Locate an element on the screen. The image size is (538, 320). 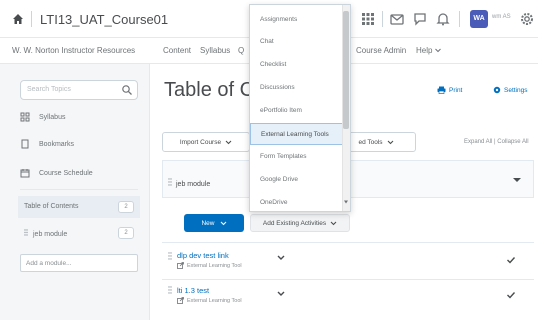
dropdown-scrollbar is located at coordinates (346, 108).